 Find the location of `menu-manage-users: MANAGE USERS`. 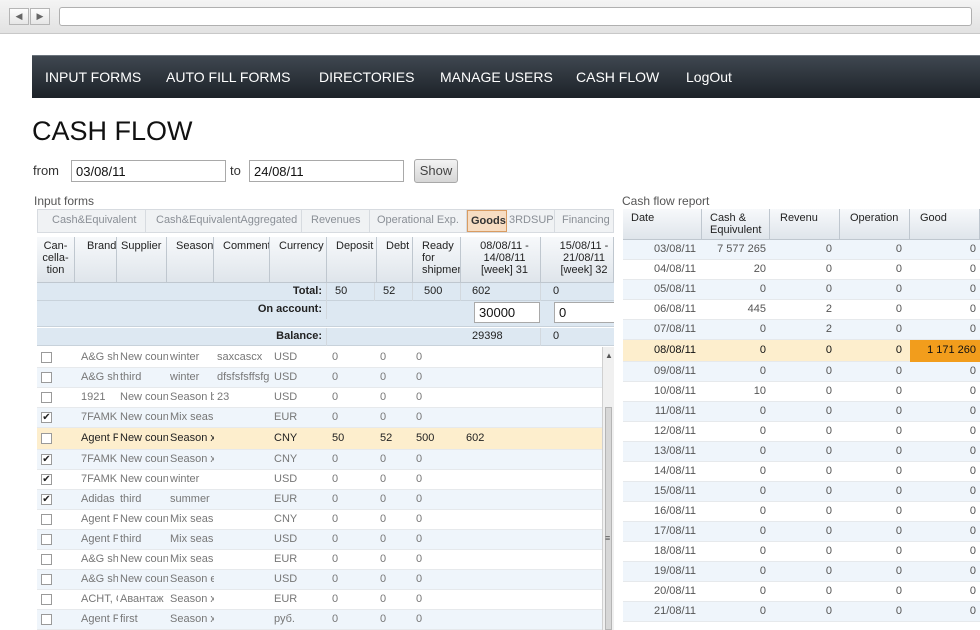

menu-manage-users: MANAGE USERS is located at coordinates (496, 77).